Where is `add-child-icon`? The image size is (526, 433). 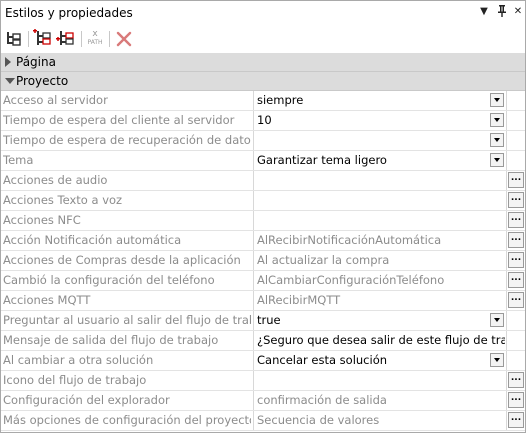 add-child-icon is located at coordinates (66, 39).